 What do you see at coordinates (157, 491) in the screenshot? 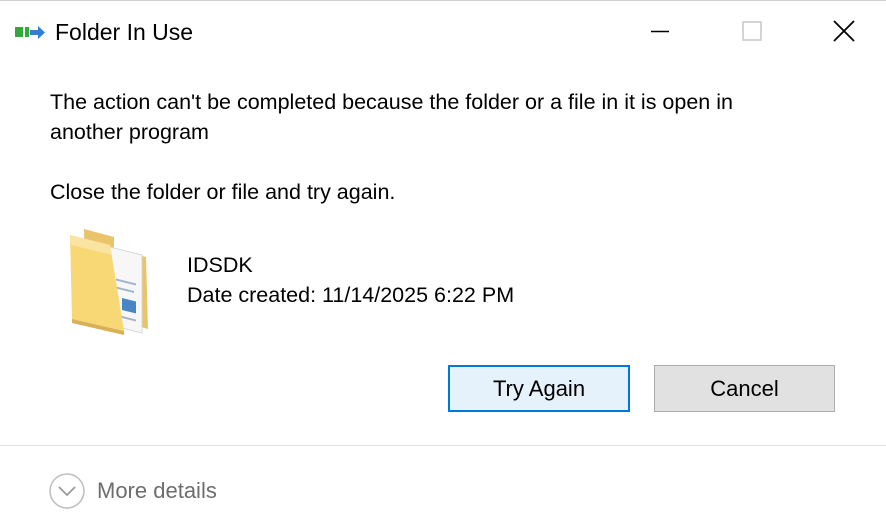
I see `more-details-toggle: More details` at bounding box center [157, 491].